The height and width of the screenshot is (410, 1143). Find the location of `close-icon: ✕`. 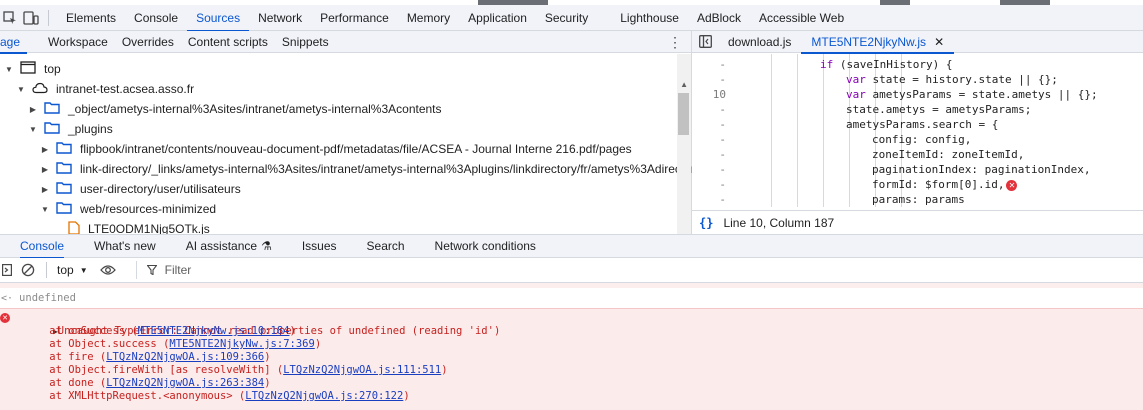

close-icon: ✕ is located at coordinates (939, 42).